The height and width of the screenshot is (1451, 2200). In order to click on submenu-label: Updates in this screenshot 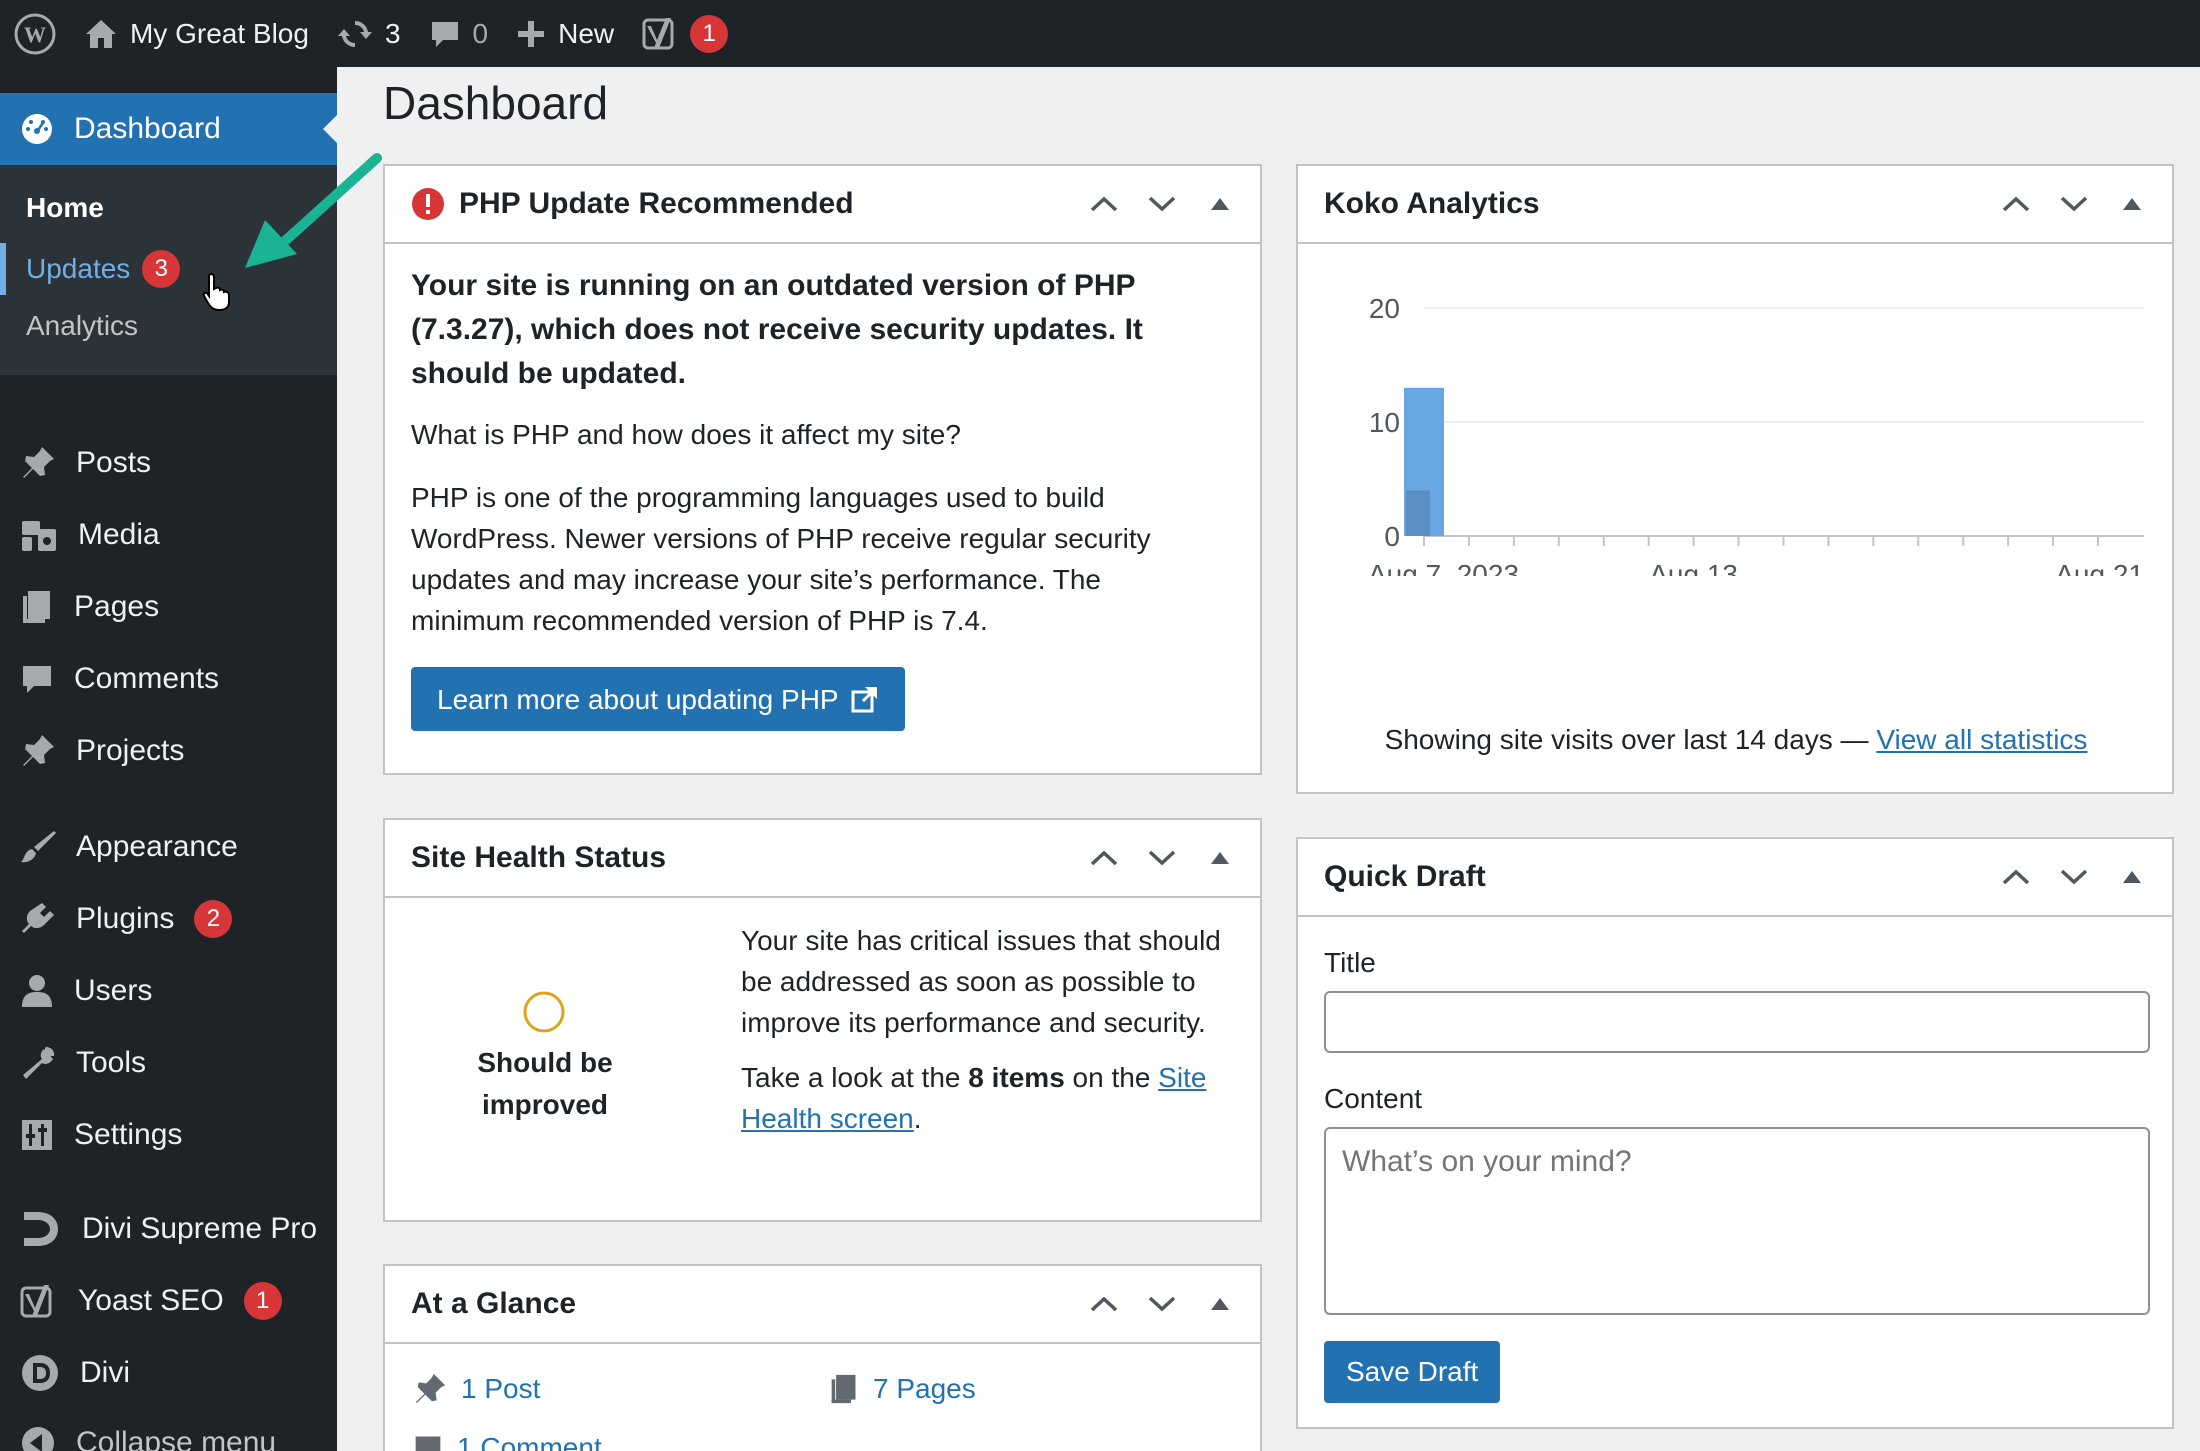, I will do `click(78, 268)`.